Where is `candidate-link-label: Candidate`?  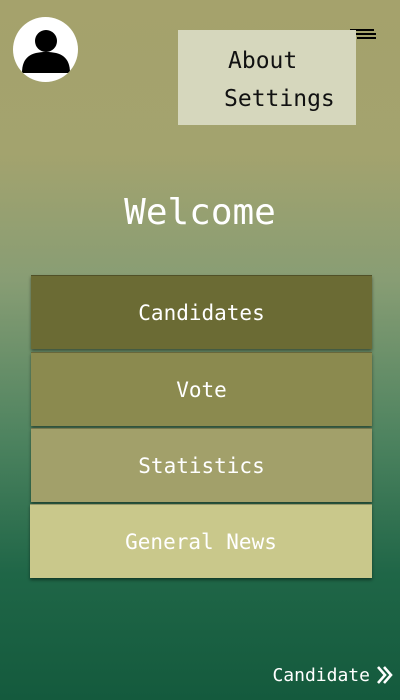 candidate-link-label: Candidate is located at coordinates (321, 675).